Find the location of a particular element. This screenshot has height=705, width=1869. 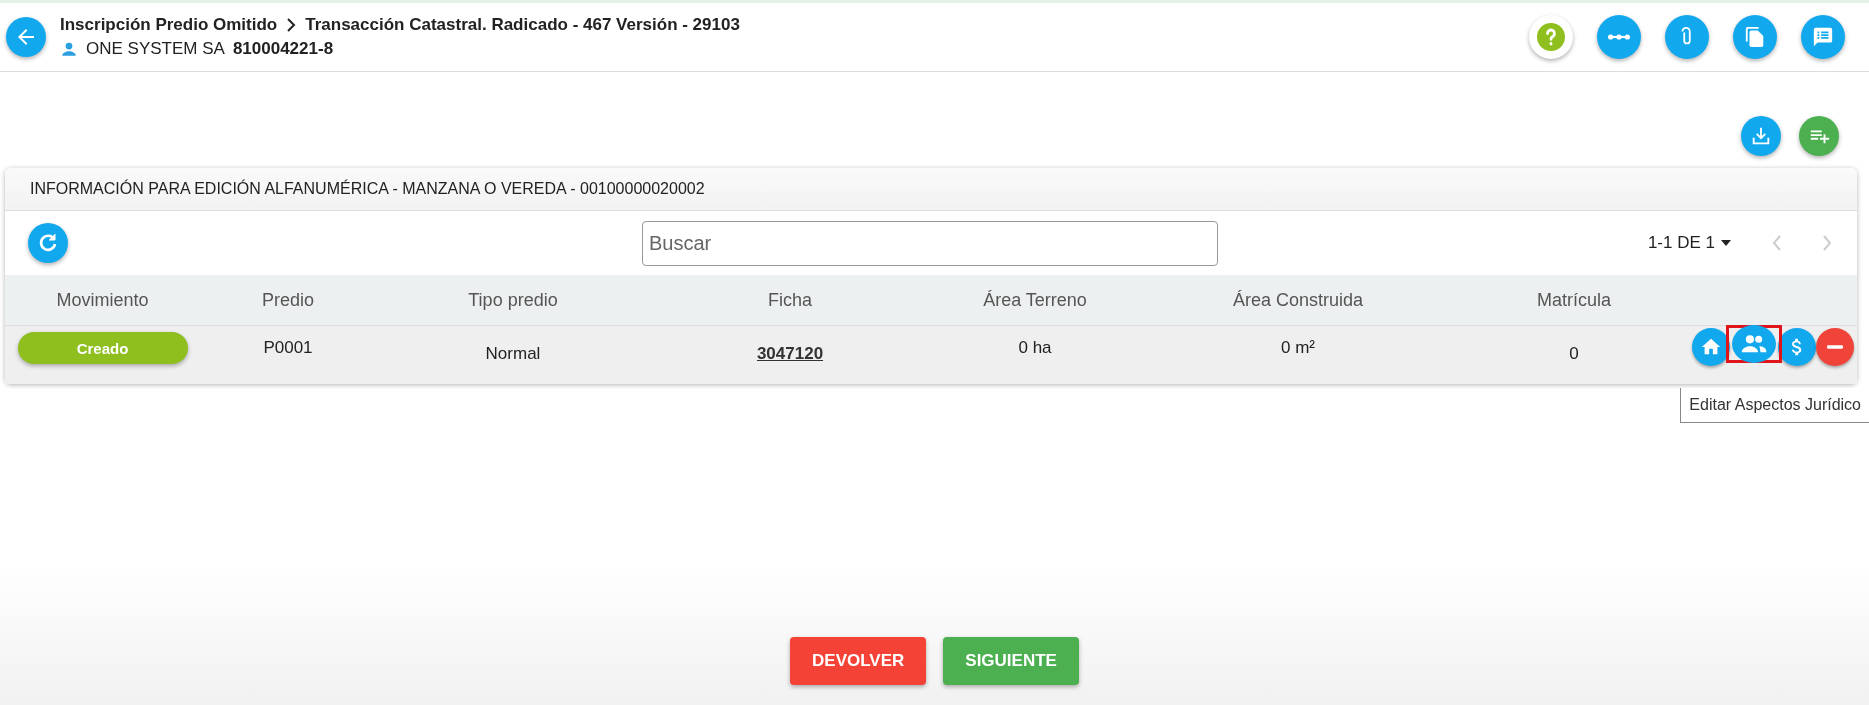

comment-icon is located at coordinates (1823, 37).